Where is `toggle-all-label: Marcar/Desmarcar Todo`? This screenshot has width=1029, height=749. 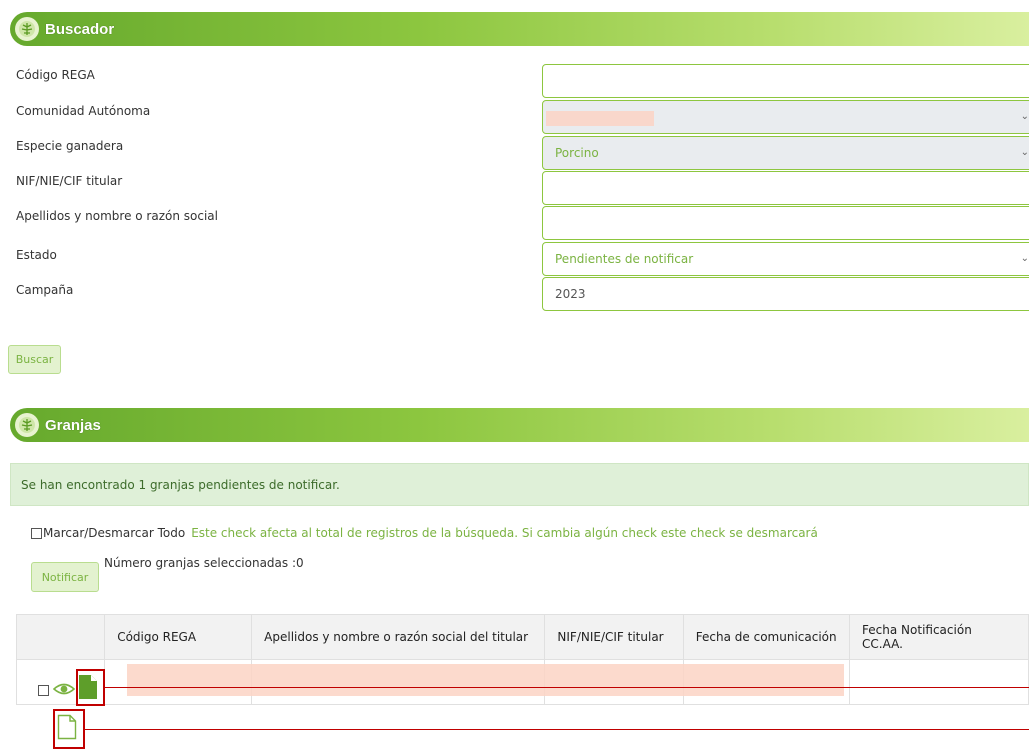
toggle-all-label: Marcar/Desmarcar Todo is located at coordinates (114, 533).